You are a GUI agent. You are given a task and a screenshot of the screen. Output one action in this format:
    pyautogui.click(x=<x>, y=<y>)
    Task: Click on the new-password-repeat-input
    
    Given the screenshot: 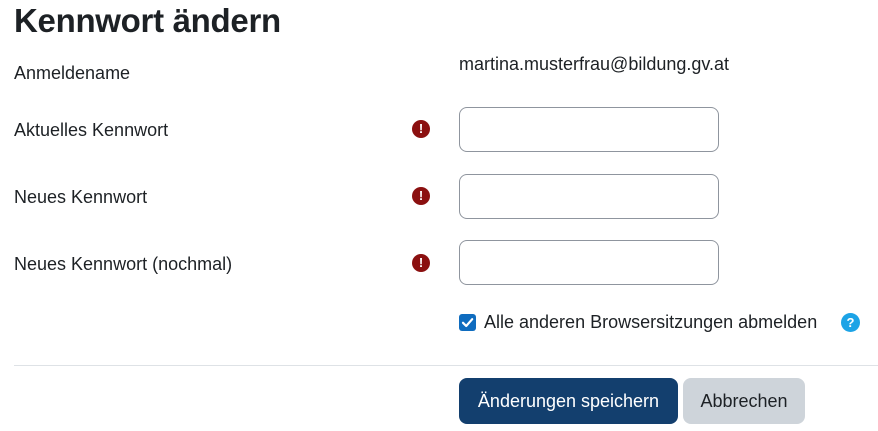 What is the action you would take?
    pyautogui.click(x=589, y=262)
    